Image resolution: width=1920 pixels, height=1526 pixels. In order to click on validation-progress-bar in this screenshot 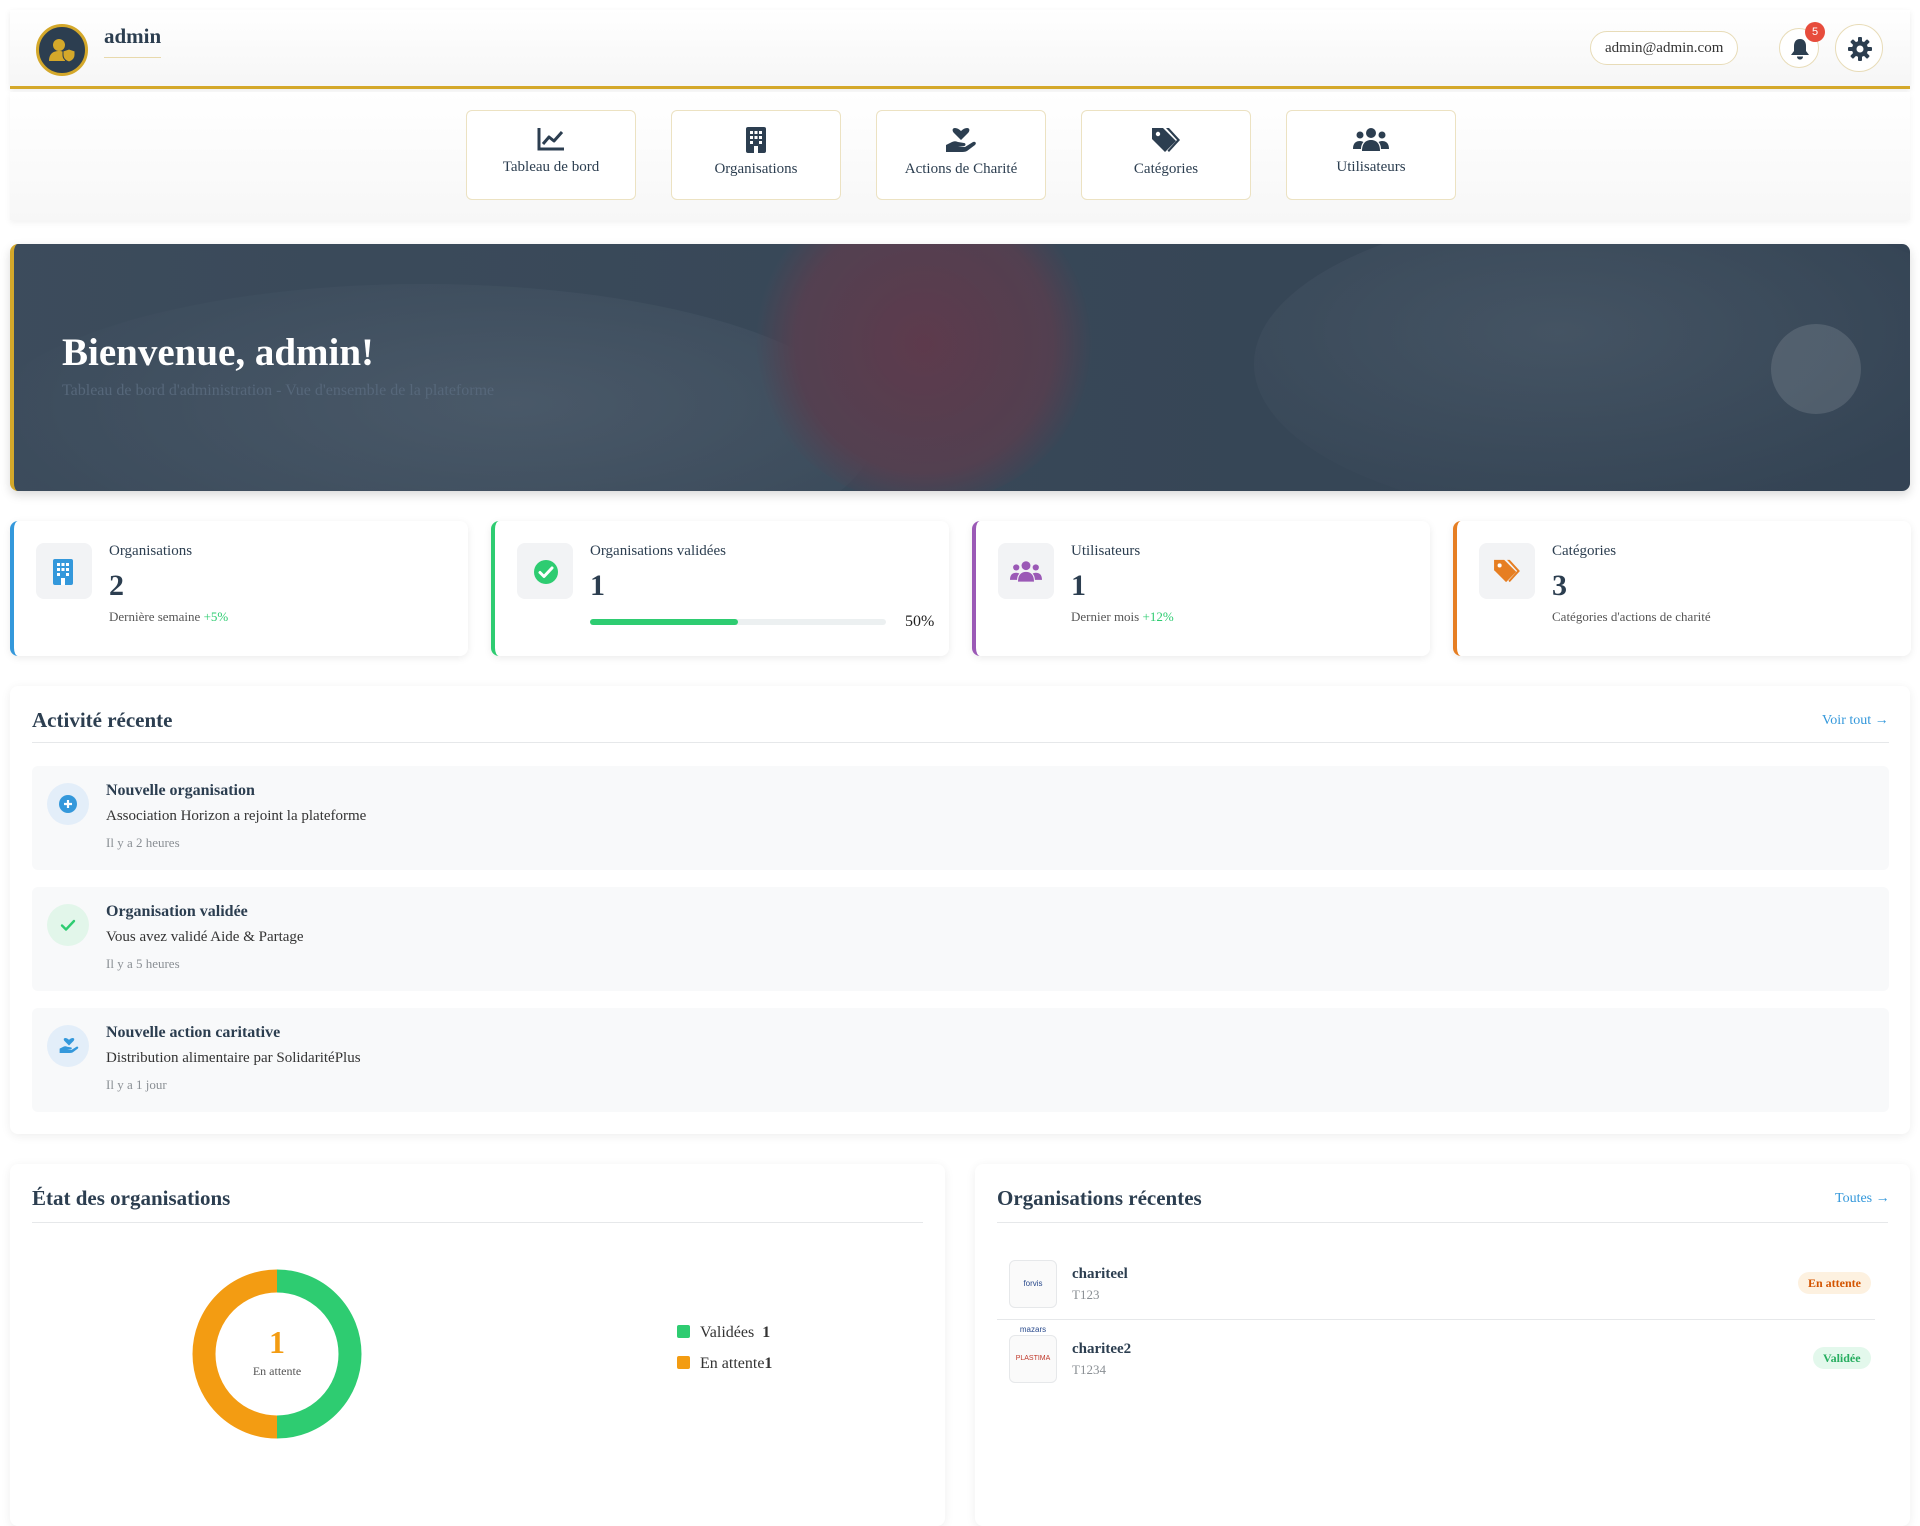, I will do `click(738, 622)`.